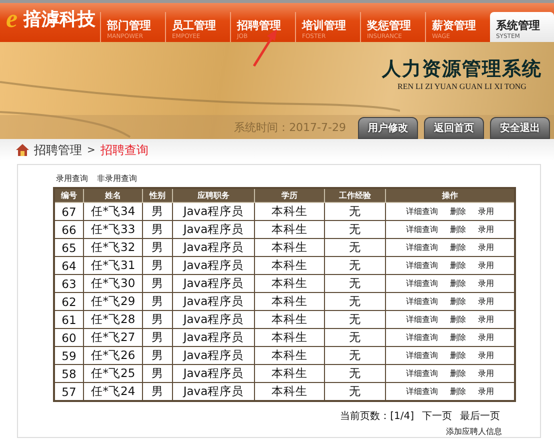 The height and width of the screenshot is (440, 554). What do you see at coordinates (69, 229) in the screenshot?
I see `table-cell: 66` at bounding box center [69, 229].